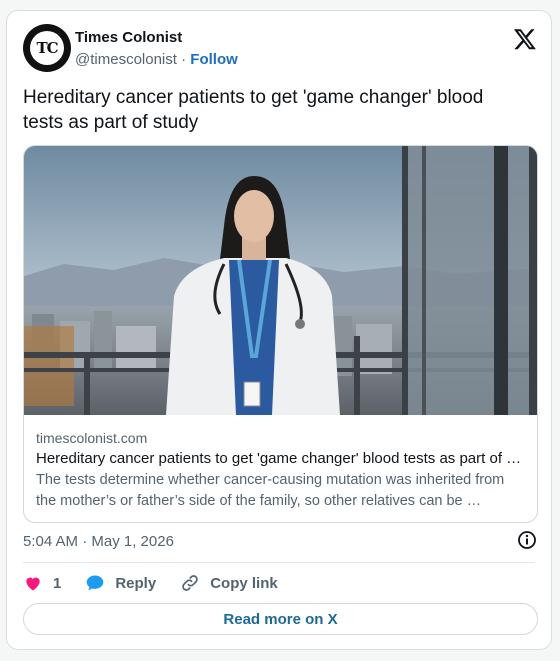 This screenshot has height=661, width=560. Describe the element at coordinates (525, 39) in the screenshot. I see `x-logo-icon` at that location.